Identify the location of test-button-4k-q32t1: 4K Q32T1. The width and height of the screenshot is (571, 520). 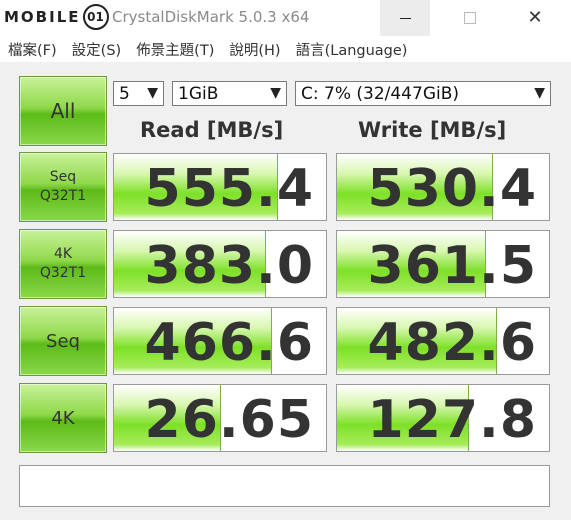
(63, 264).